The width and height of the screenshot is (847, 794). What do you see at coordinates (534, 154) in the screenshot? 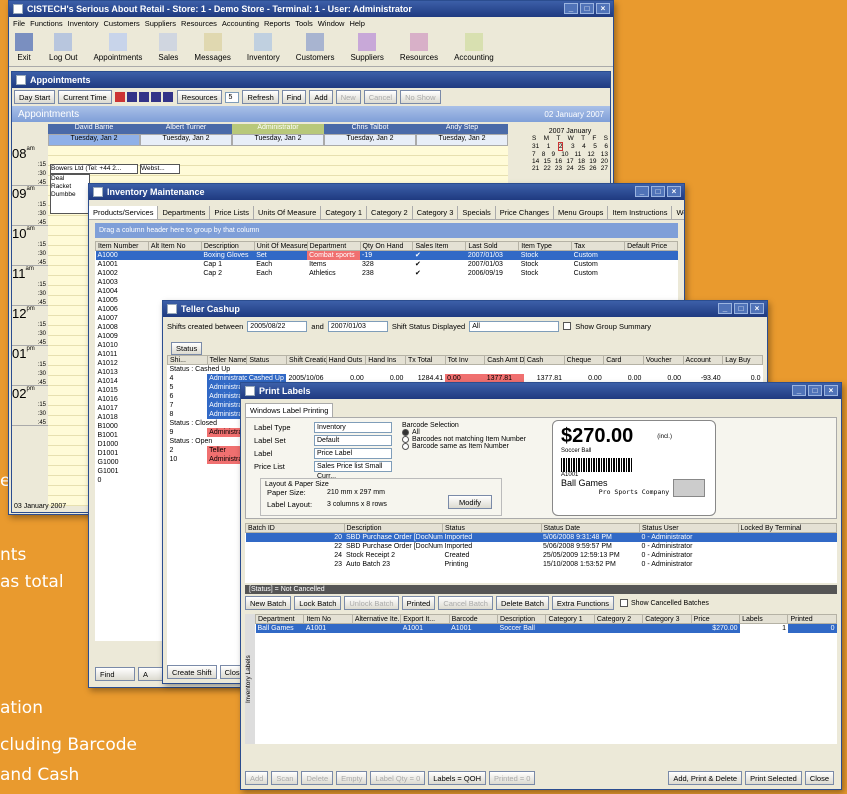
I see `calendar-day: 7` at bounding box center [534, 154].